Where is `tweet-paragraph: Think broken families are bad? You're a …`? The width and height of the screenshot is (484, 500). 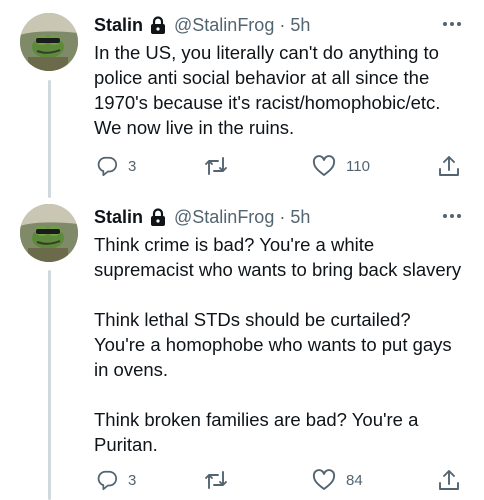 tweet-paragraph: Think broken families are bad? You're a … is located at coordinates (256, 432).